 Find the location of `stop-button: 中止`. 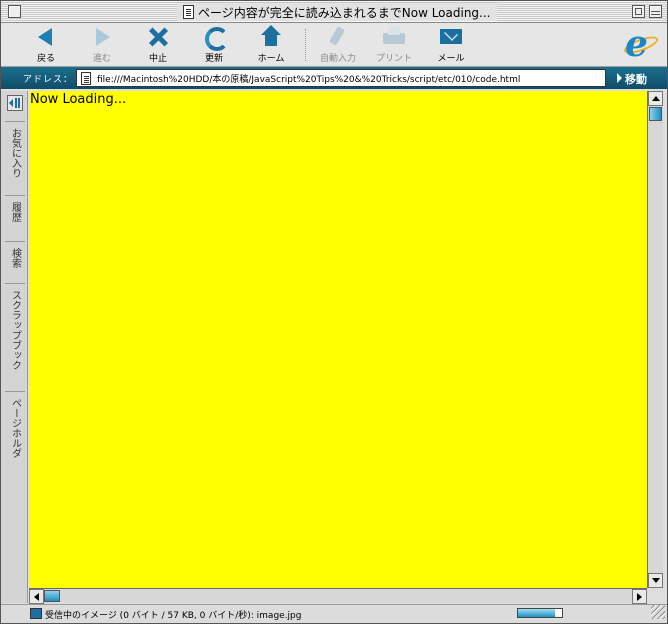

stop-button: 中止 is located at coordinates (158, 45).